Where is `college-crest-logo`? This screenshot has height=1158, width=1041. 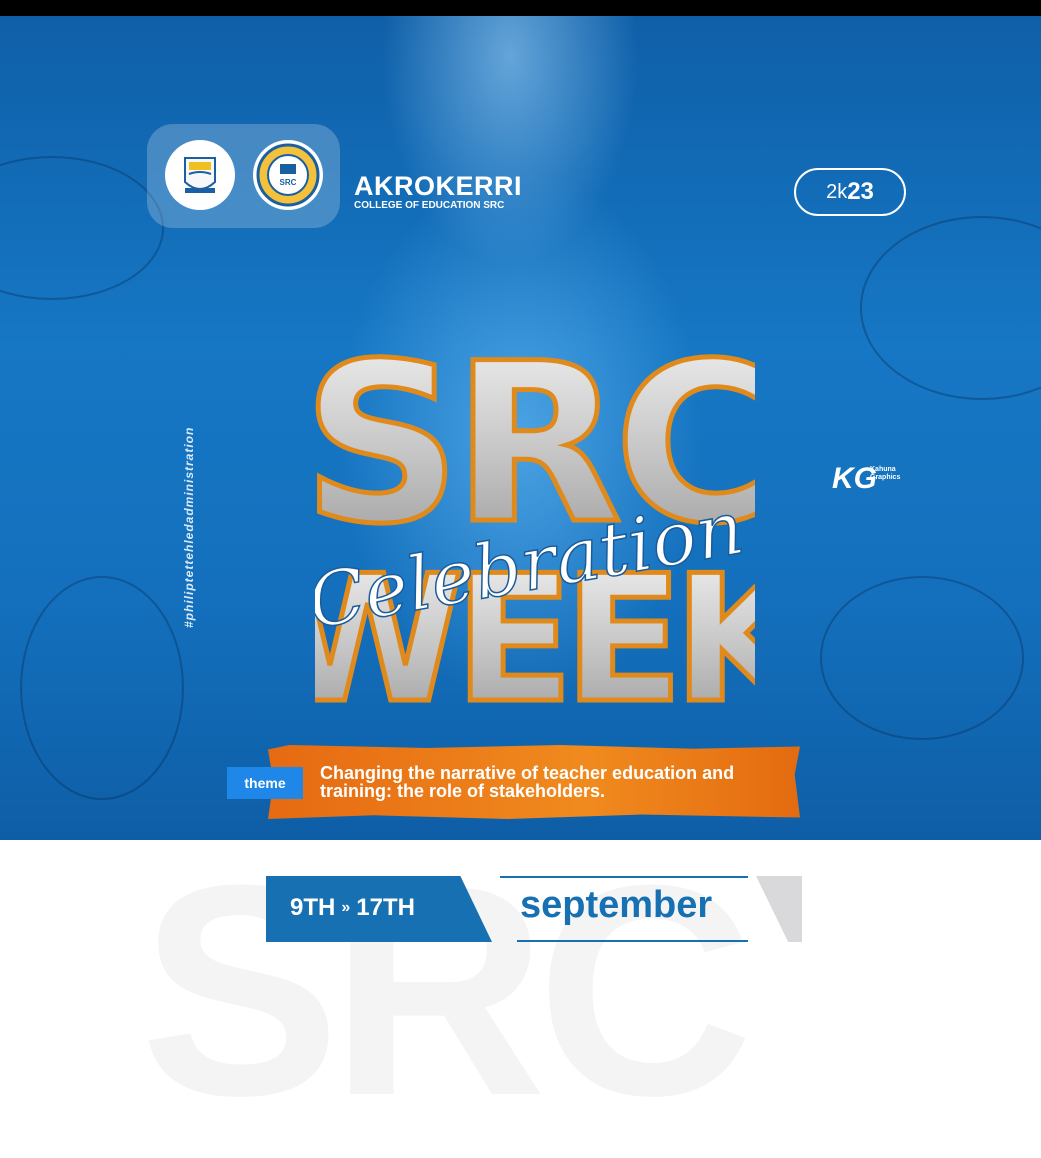 college-crest-logo is located at coordinates (200, 175).